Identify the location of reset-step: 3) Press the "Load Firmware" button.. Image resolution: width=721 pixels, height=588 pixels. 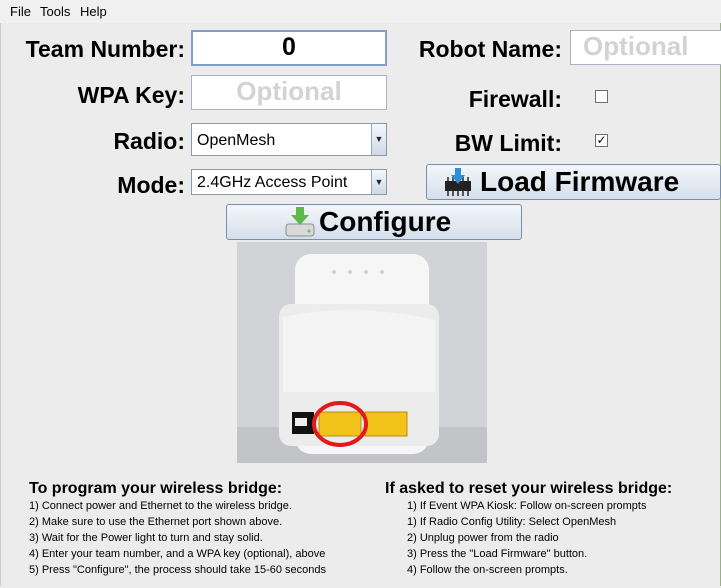
(497, 554).